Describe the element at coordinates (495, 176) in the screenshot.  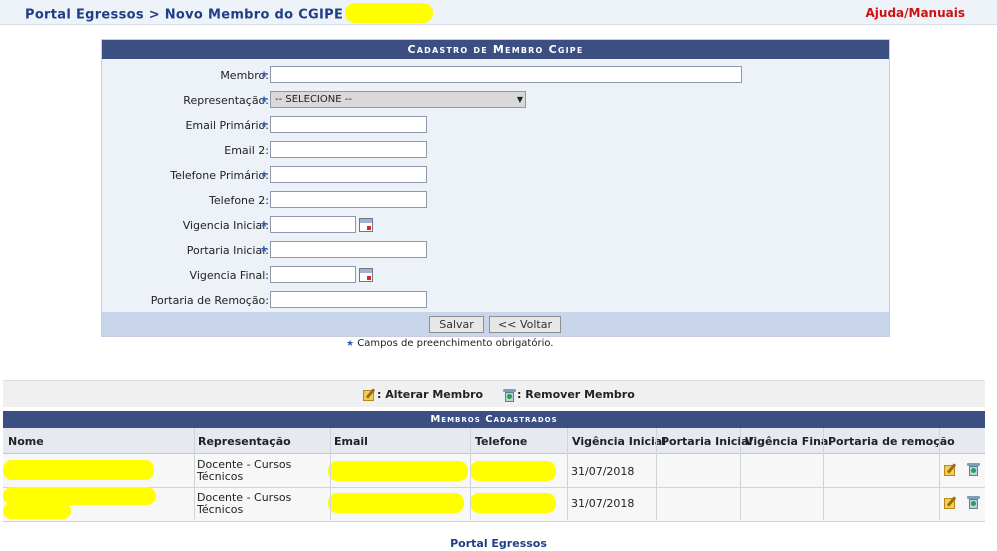
I see `row-telefone1: Telefone Primário: ★` at that location.